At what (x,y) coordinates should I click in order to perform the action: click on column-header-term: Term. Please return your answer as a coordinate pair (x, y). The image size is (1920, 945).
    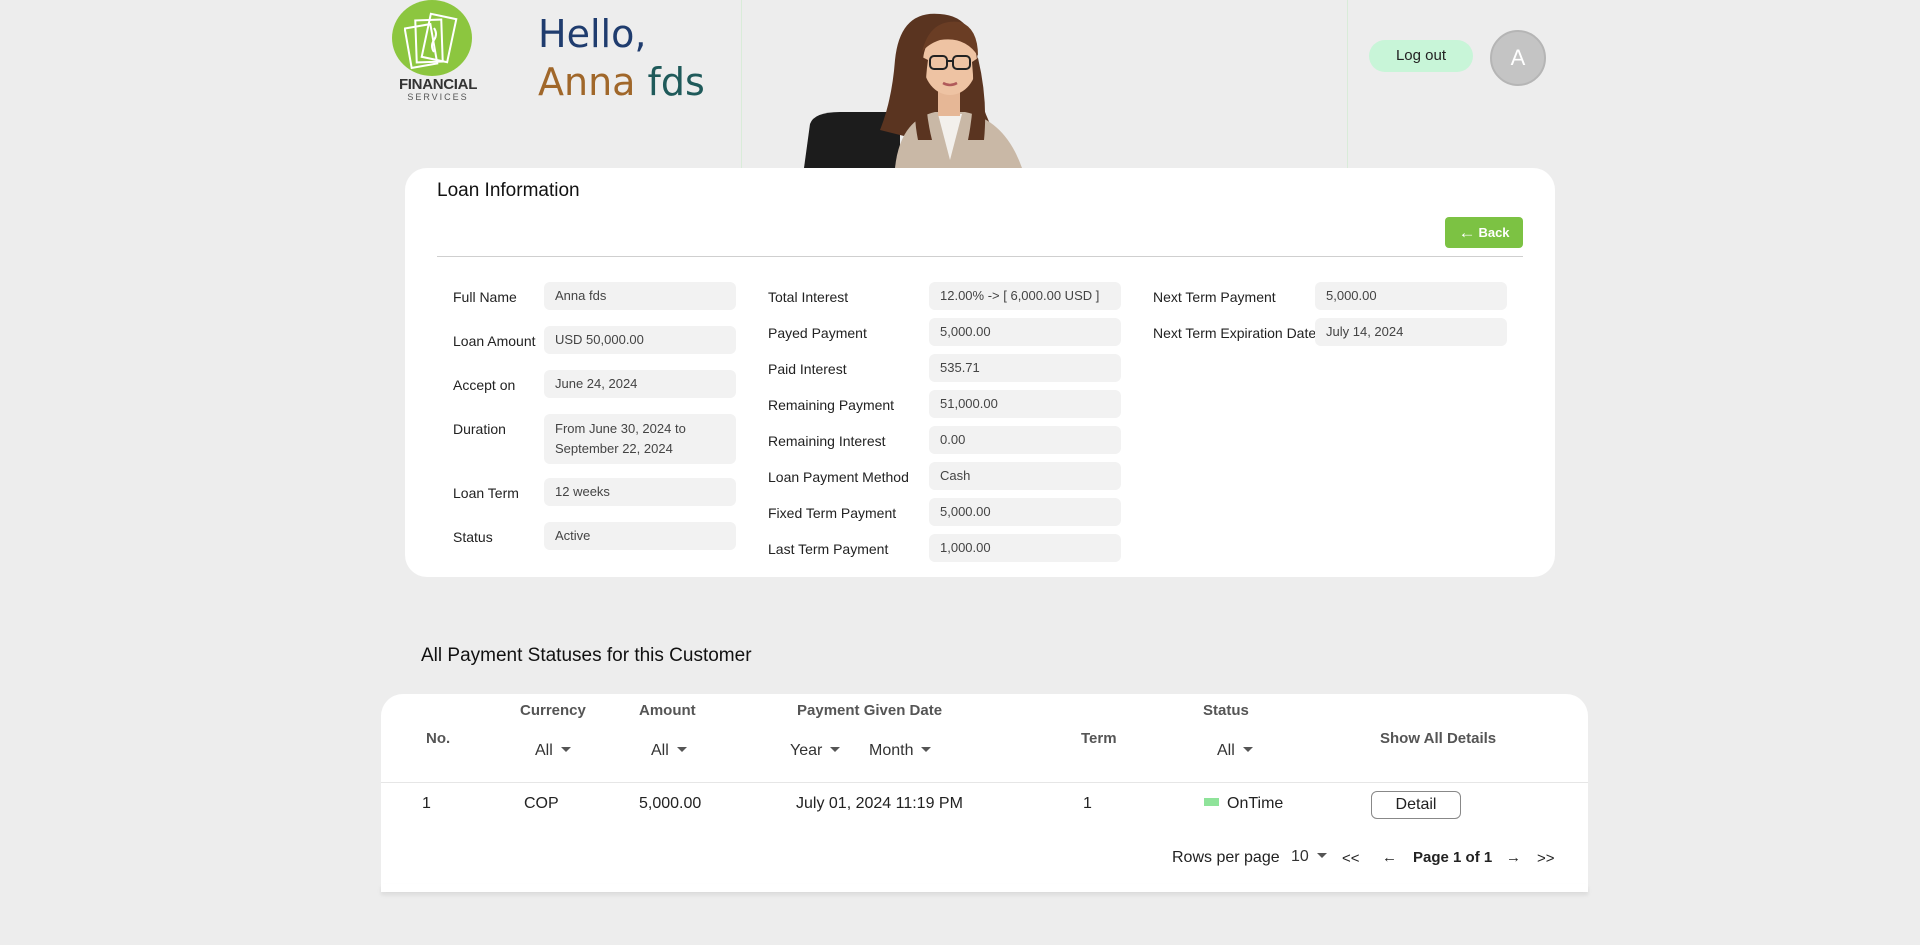
    Looking at the image, I should click on (1099, 738).